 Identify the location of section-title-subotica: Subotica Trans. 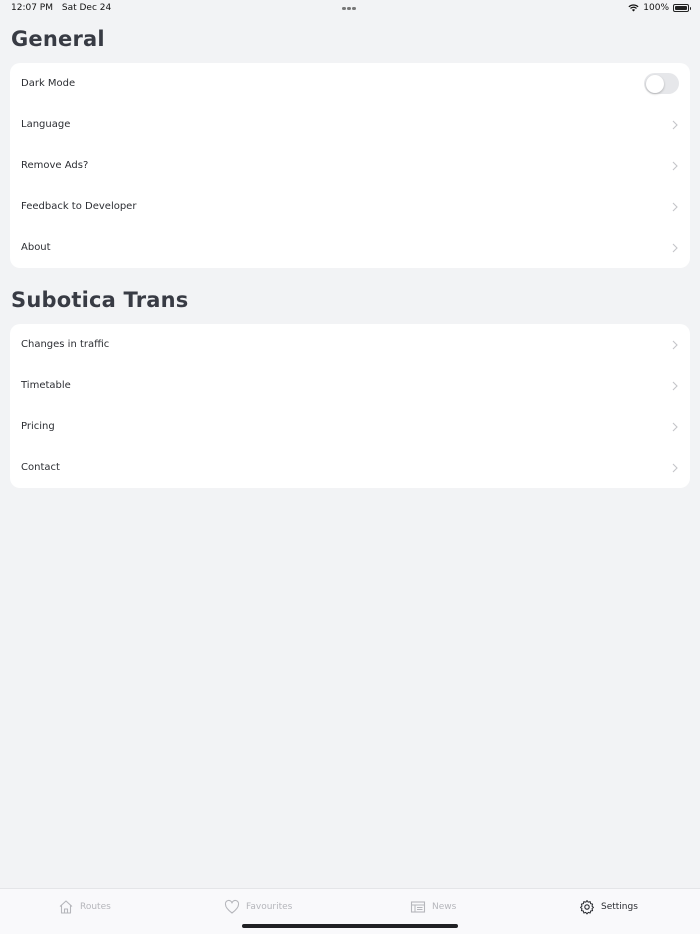
(100, 300).